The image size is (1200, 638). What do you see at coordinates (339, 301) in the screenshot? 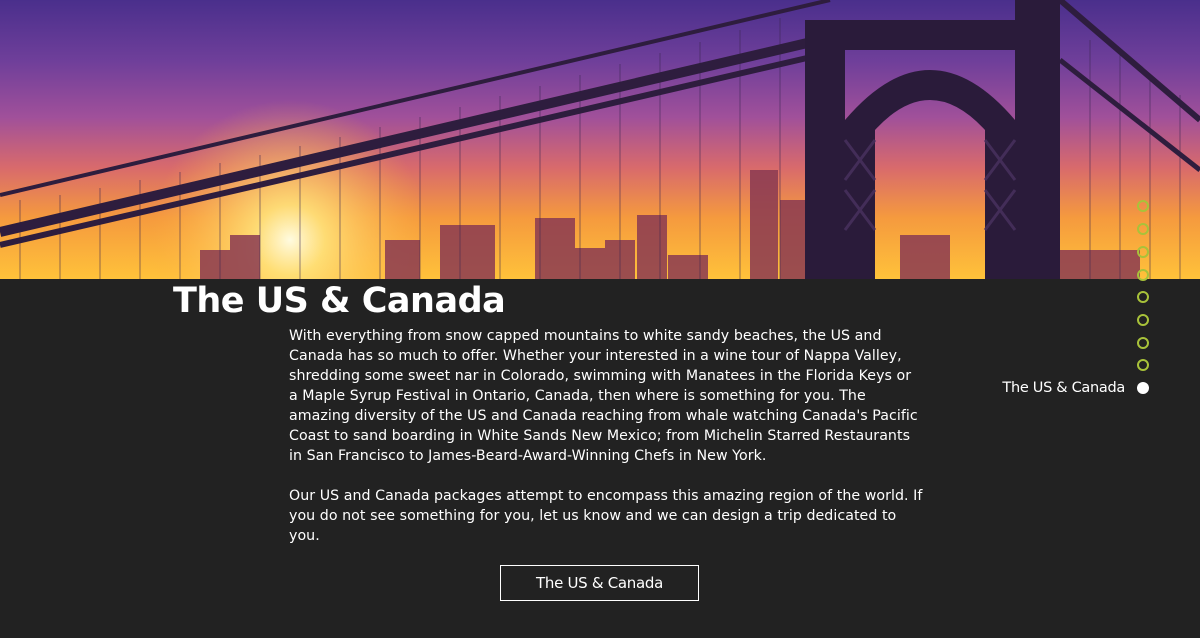
I see `section-title: The US & Canada` at bounding box center [339, 301].